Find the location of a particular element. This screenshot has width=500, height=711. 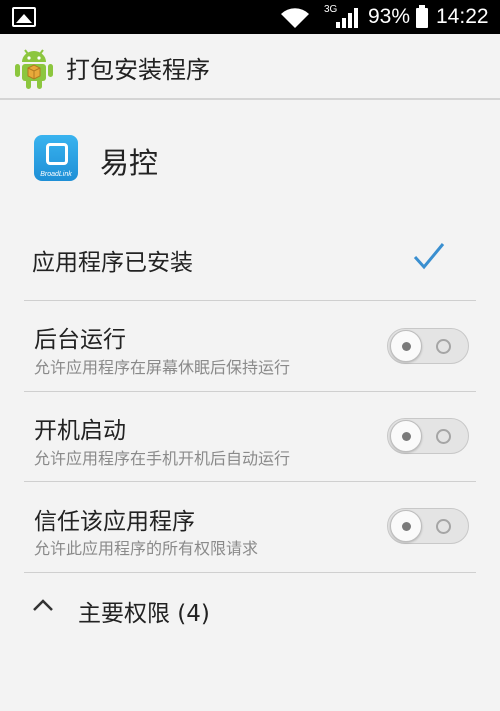

install-status-label: 应用程序已安装 is located at coordinates (112, 263).